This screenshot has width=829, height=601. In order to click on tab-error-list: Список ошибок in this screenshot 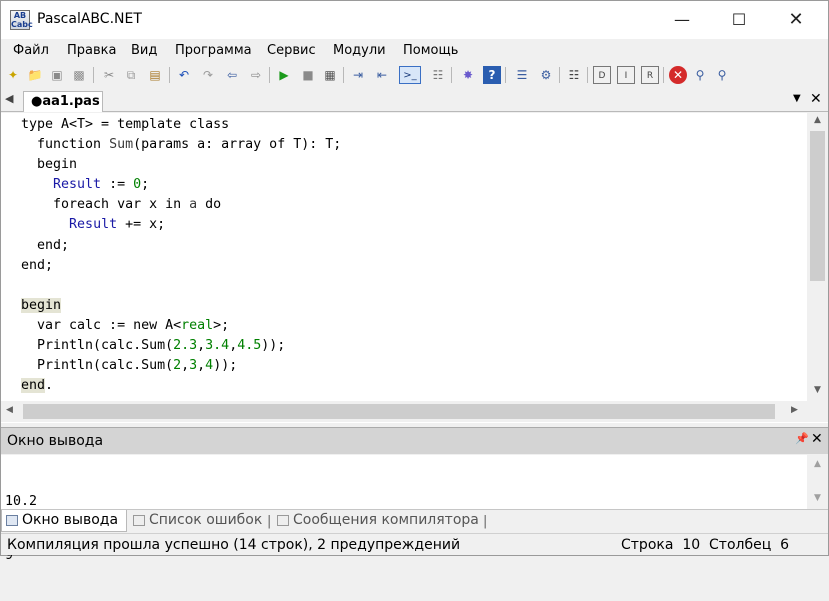, I will do `click(199, 521)`.